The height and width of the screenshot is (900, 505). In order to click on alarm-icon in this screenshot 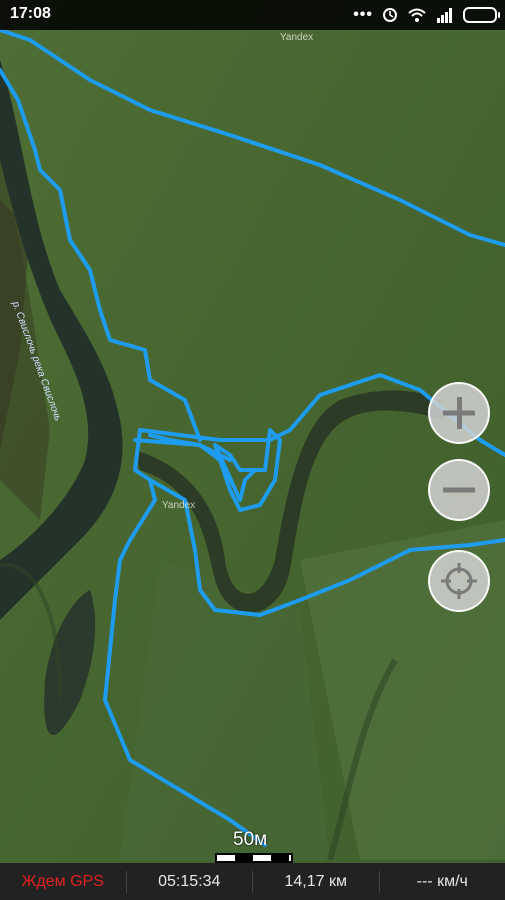, I will do `click(390, 15)`.